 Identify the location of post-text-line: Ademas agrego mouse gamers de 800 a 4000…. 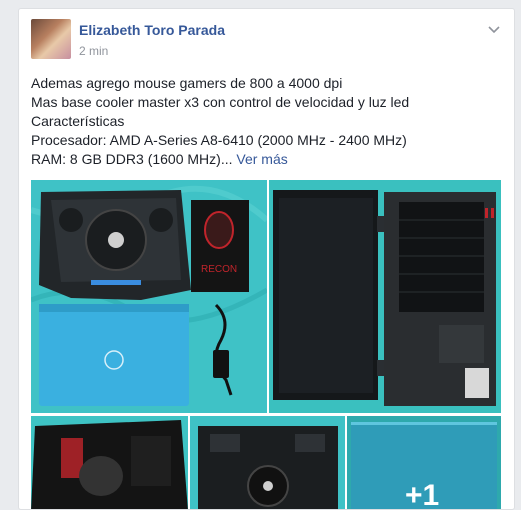
(187, 83).